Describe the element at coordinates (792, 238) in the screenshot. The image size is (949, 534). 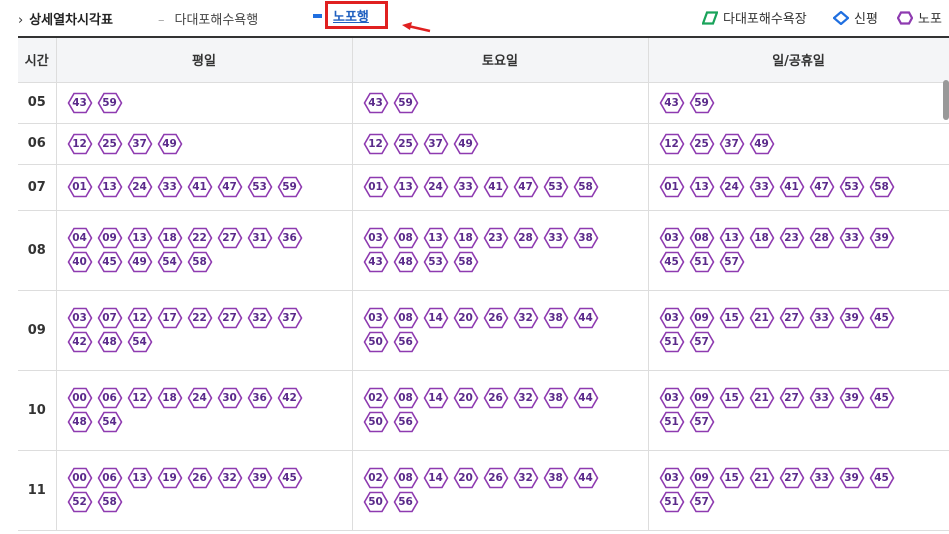
I see `departure-minute-chip: 23` at that location.